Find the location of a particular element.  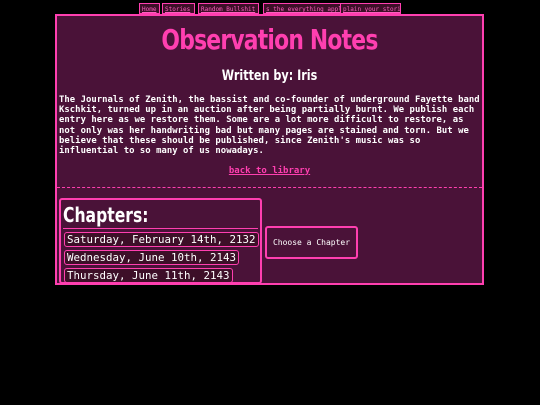

chapter-button: Saturday, February 14th, 2132 is located at coordinates (161, 239).